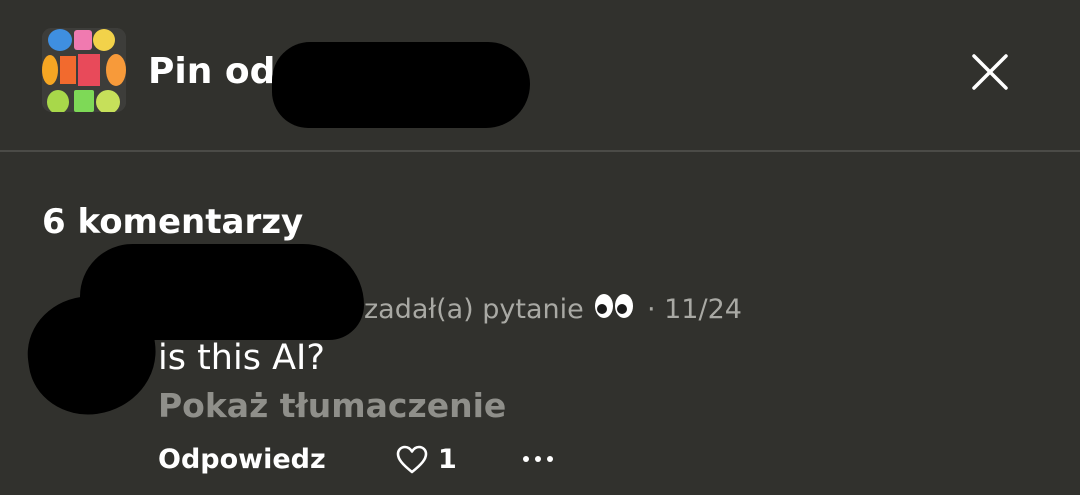 The height and width of the screenshot is (495, 1080). What do you see at coordinates (212, 71) in the screenshot?
I see `header-title: Pin od` at bounding box center [212, 71].